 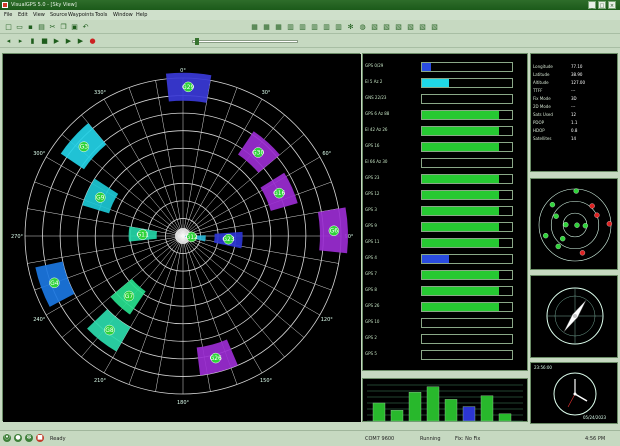 What do you see at coordinates (445, 115) in the screenshot?
I see `signal-row: GPS 6 Az 88` at bounding box center [445, 115].